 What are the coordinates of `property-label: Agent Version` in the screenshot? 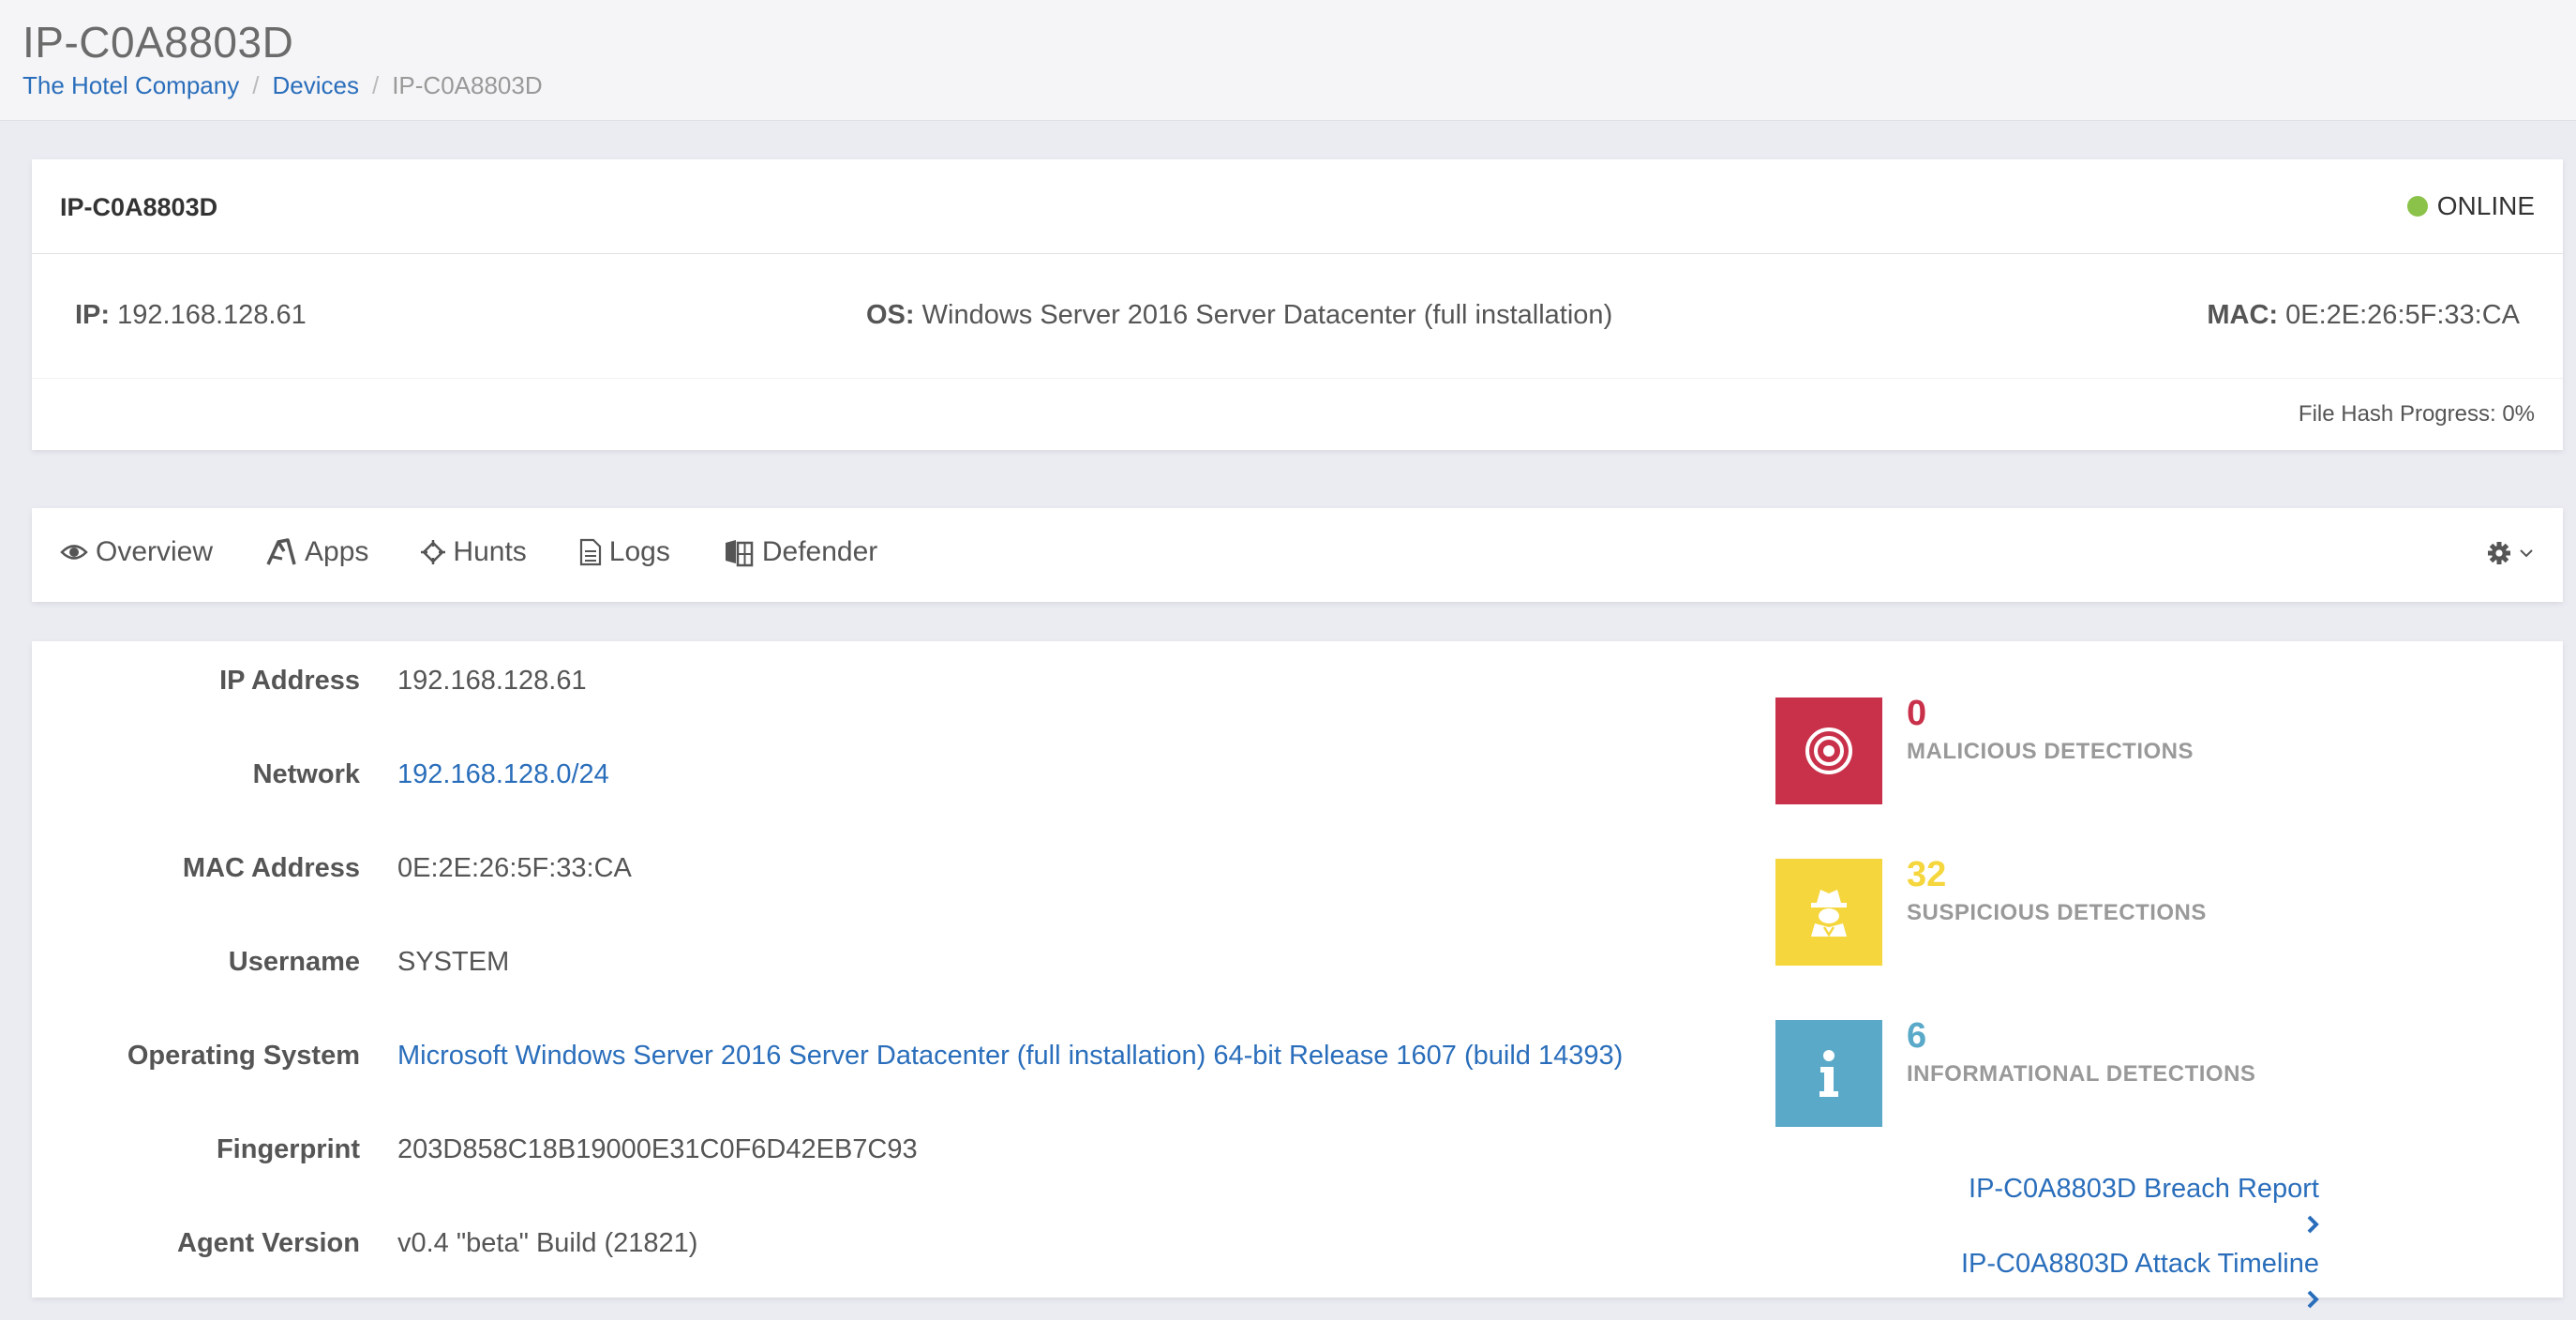 It's located at (268, 1243).